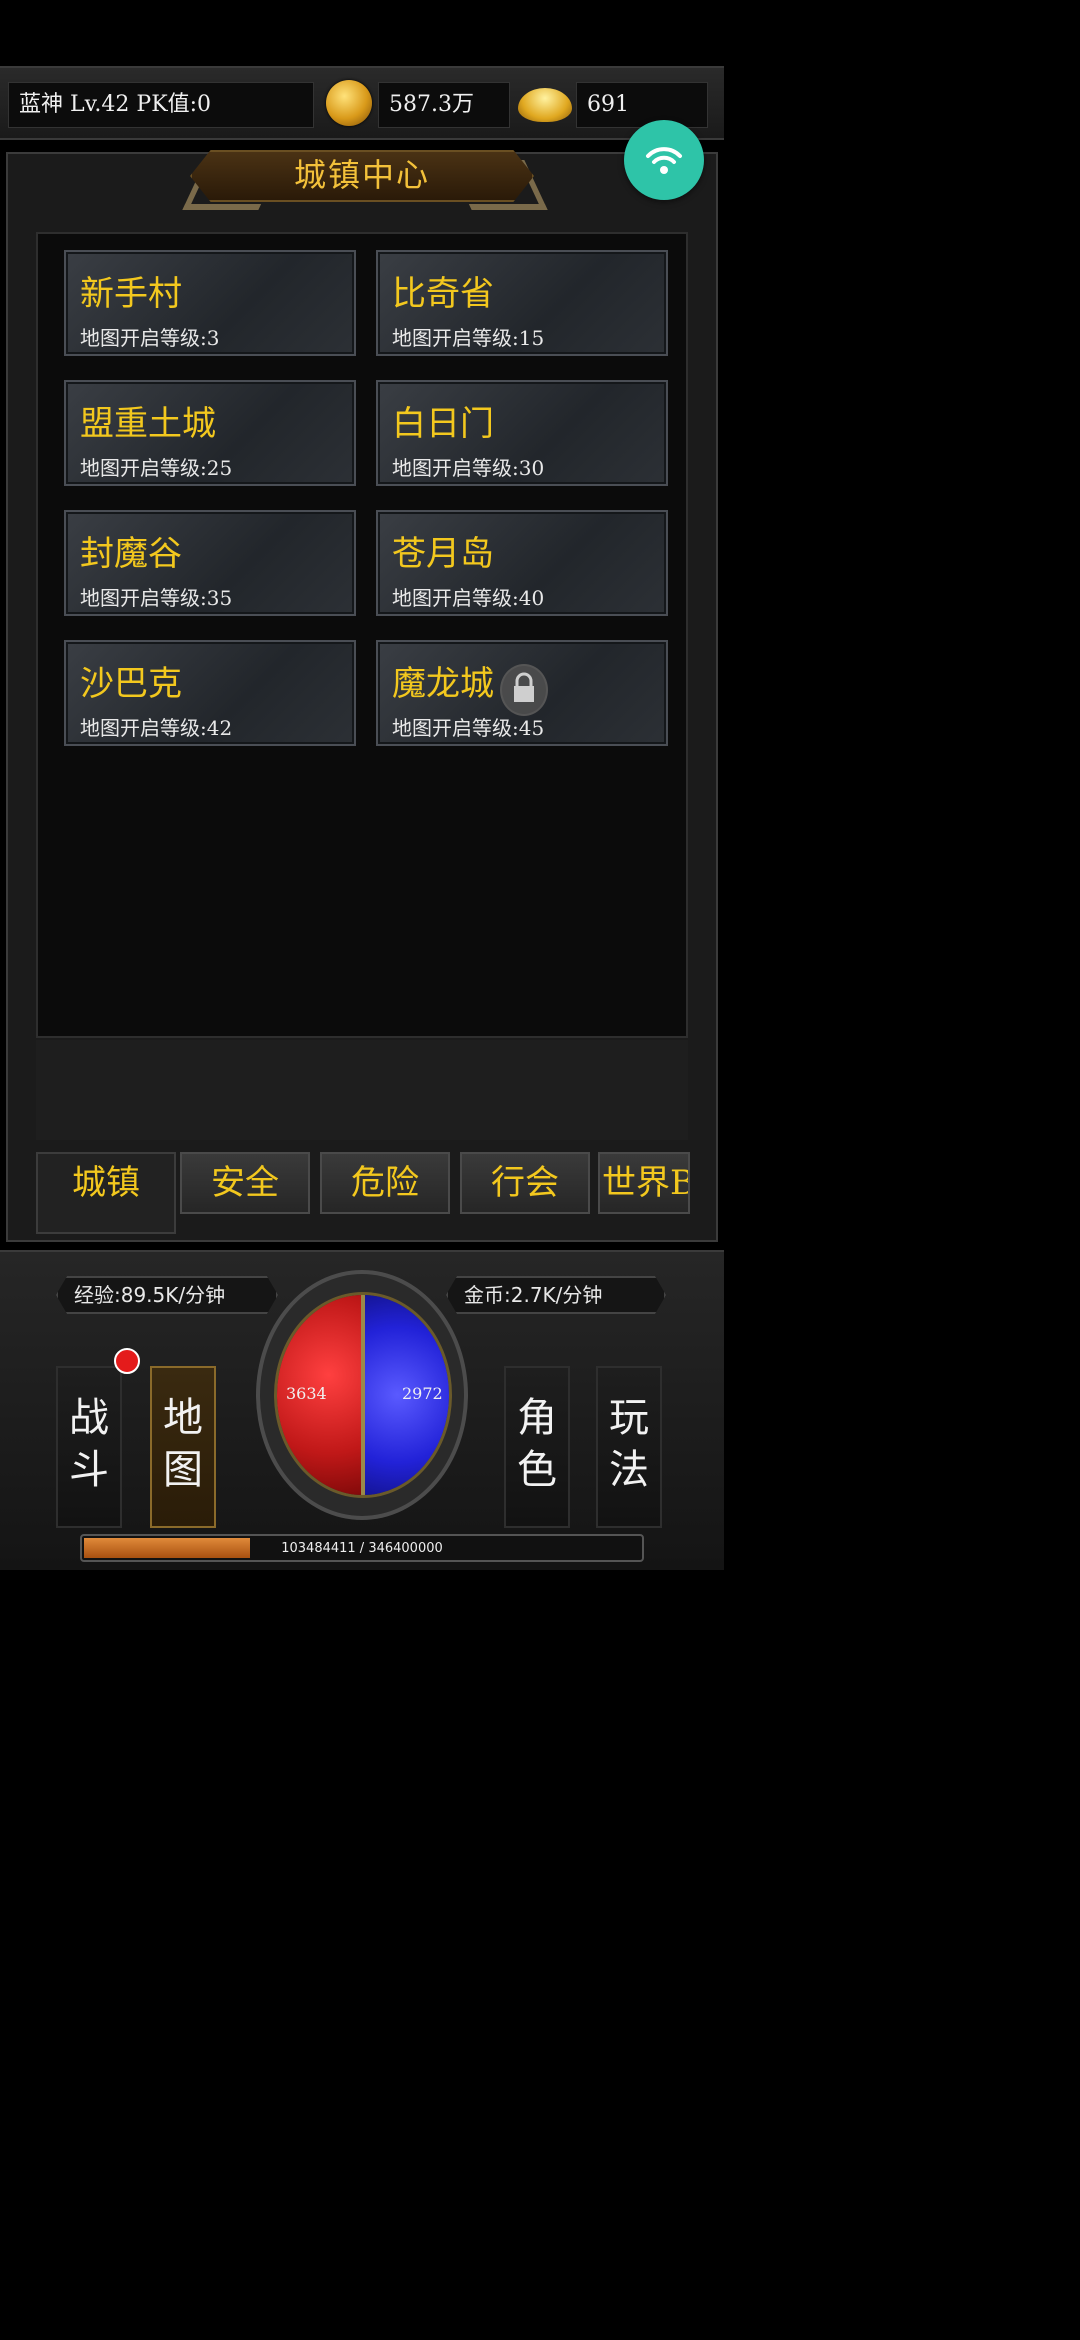  What do you see at coordinates (444, 105) in the screenshot?
I see `gold-amount: 587.3万` at bounding box center [444, 105].